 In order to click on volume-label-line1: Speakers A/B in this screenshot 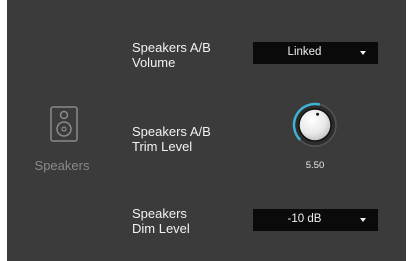, I will do `click(171, 47)`.